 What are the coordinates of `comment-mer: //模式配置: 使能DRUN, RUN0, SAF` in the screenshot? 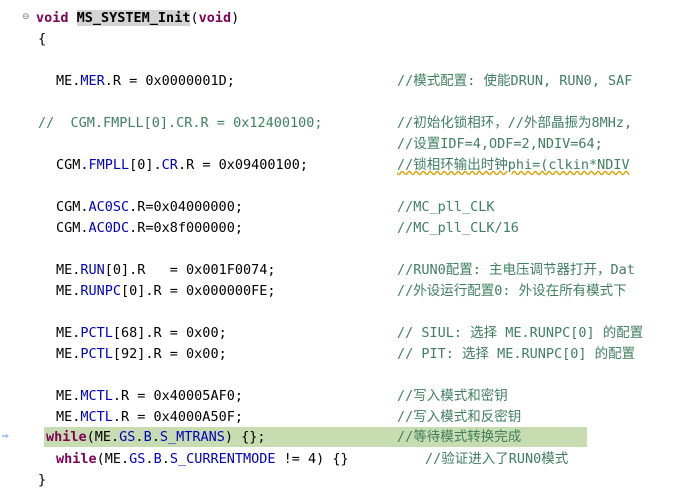 It's located at (515, 81).